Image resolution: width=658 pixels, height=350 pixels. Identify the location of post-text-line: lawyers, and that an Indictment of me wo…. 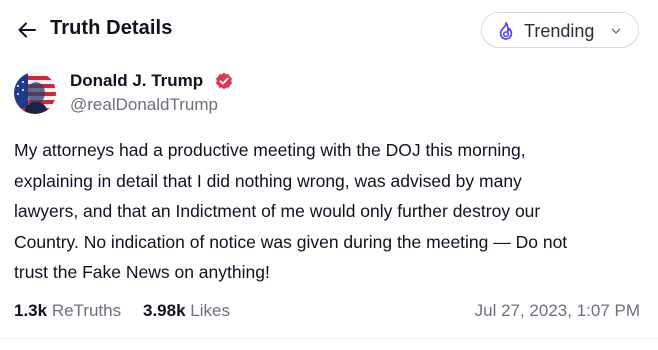
(277, 211).